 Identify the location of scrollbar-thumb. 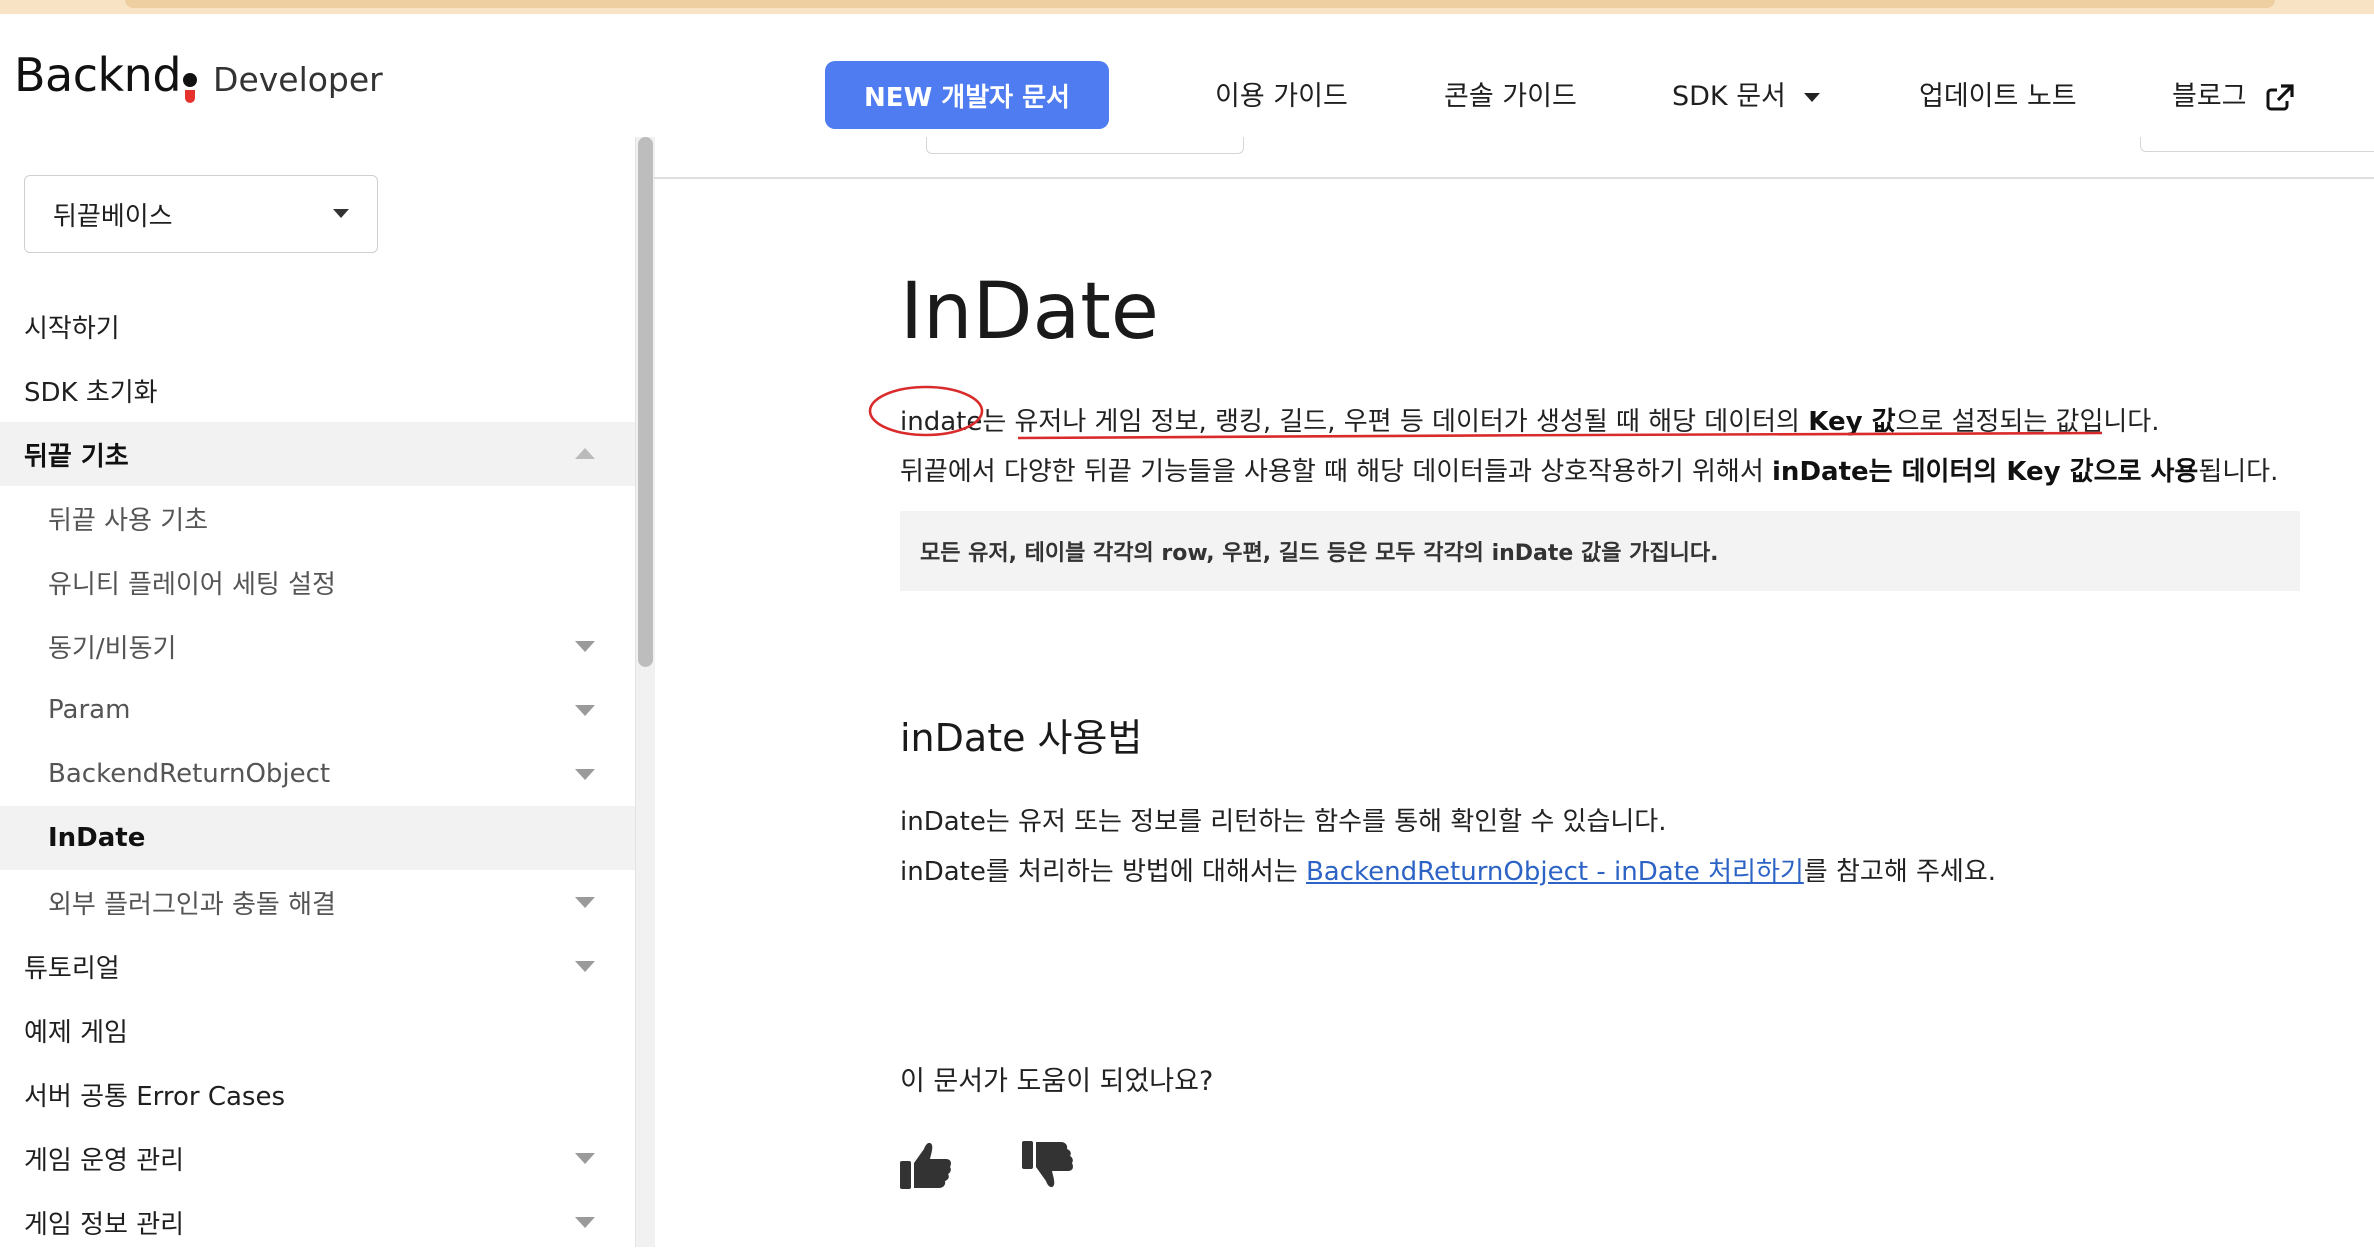
(645, 402).